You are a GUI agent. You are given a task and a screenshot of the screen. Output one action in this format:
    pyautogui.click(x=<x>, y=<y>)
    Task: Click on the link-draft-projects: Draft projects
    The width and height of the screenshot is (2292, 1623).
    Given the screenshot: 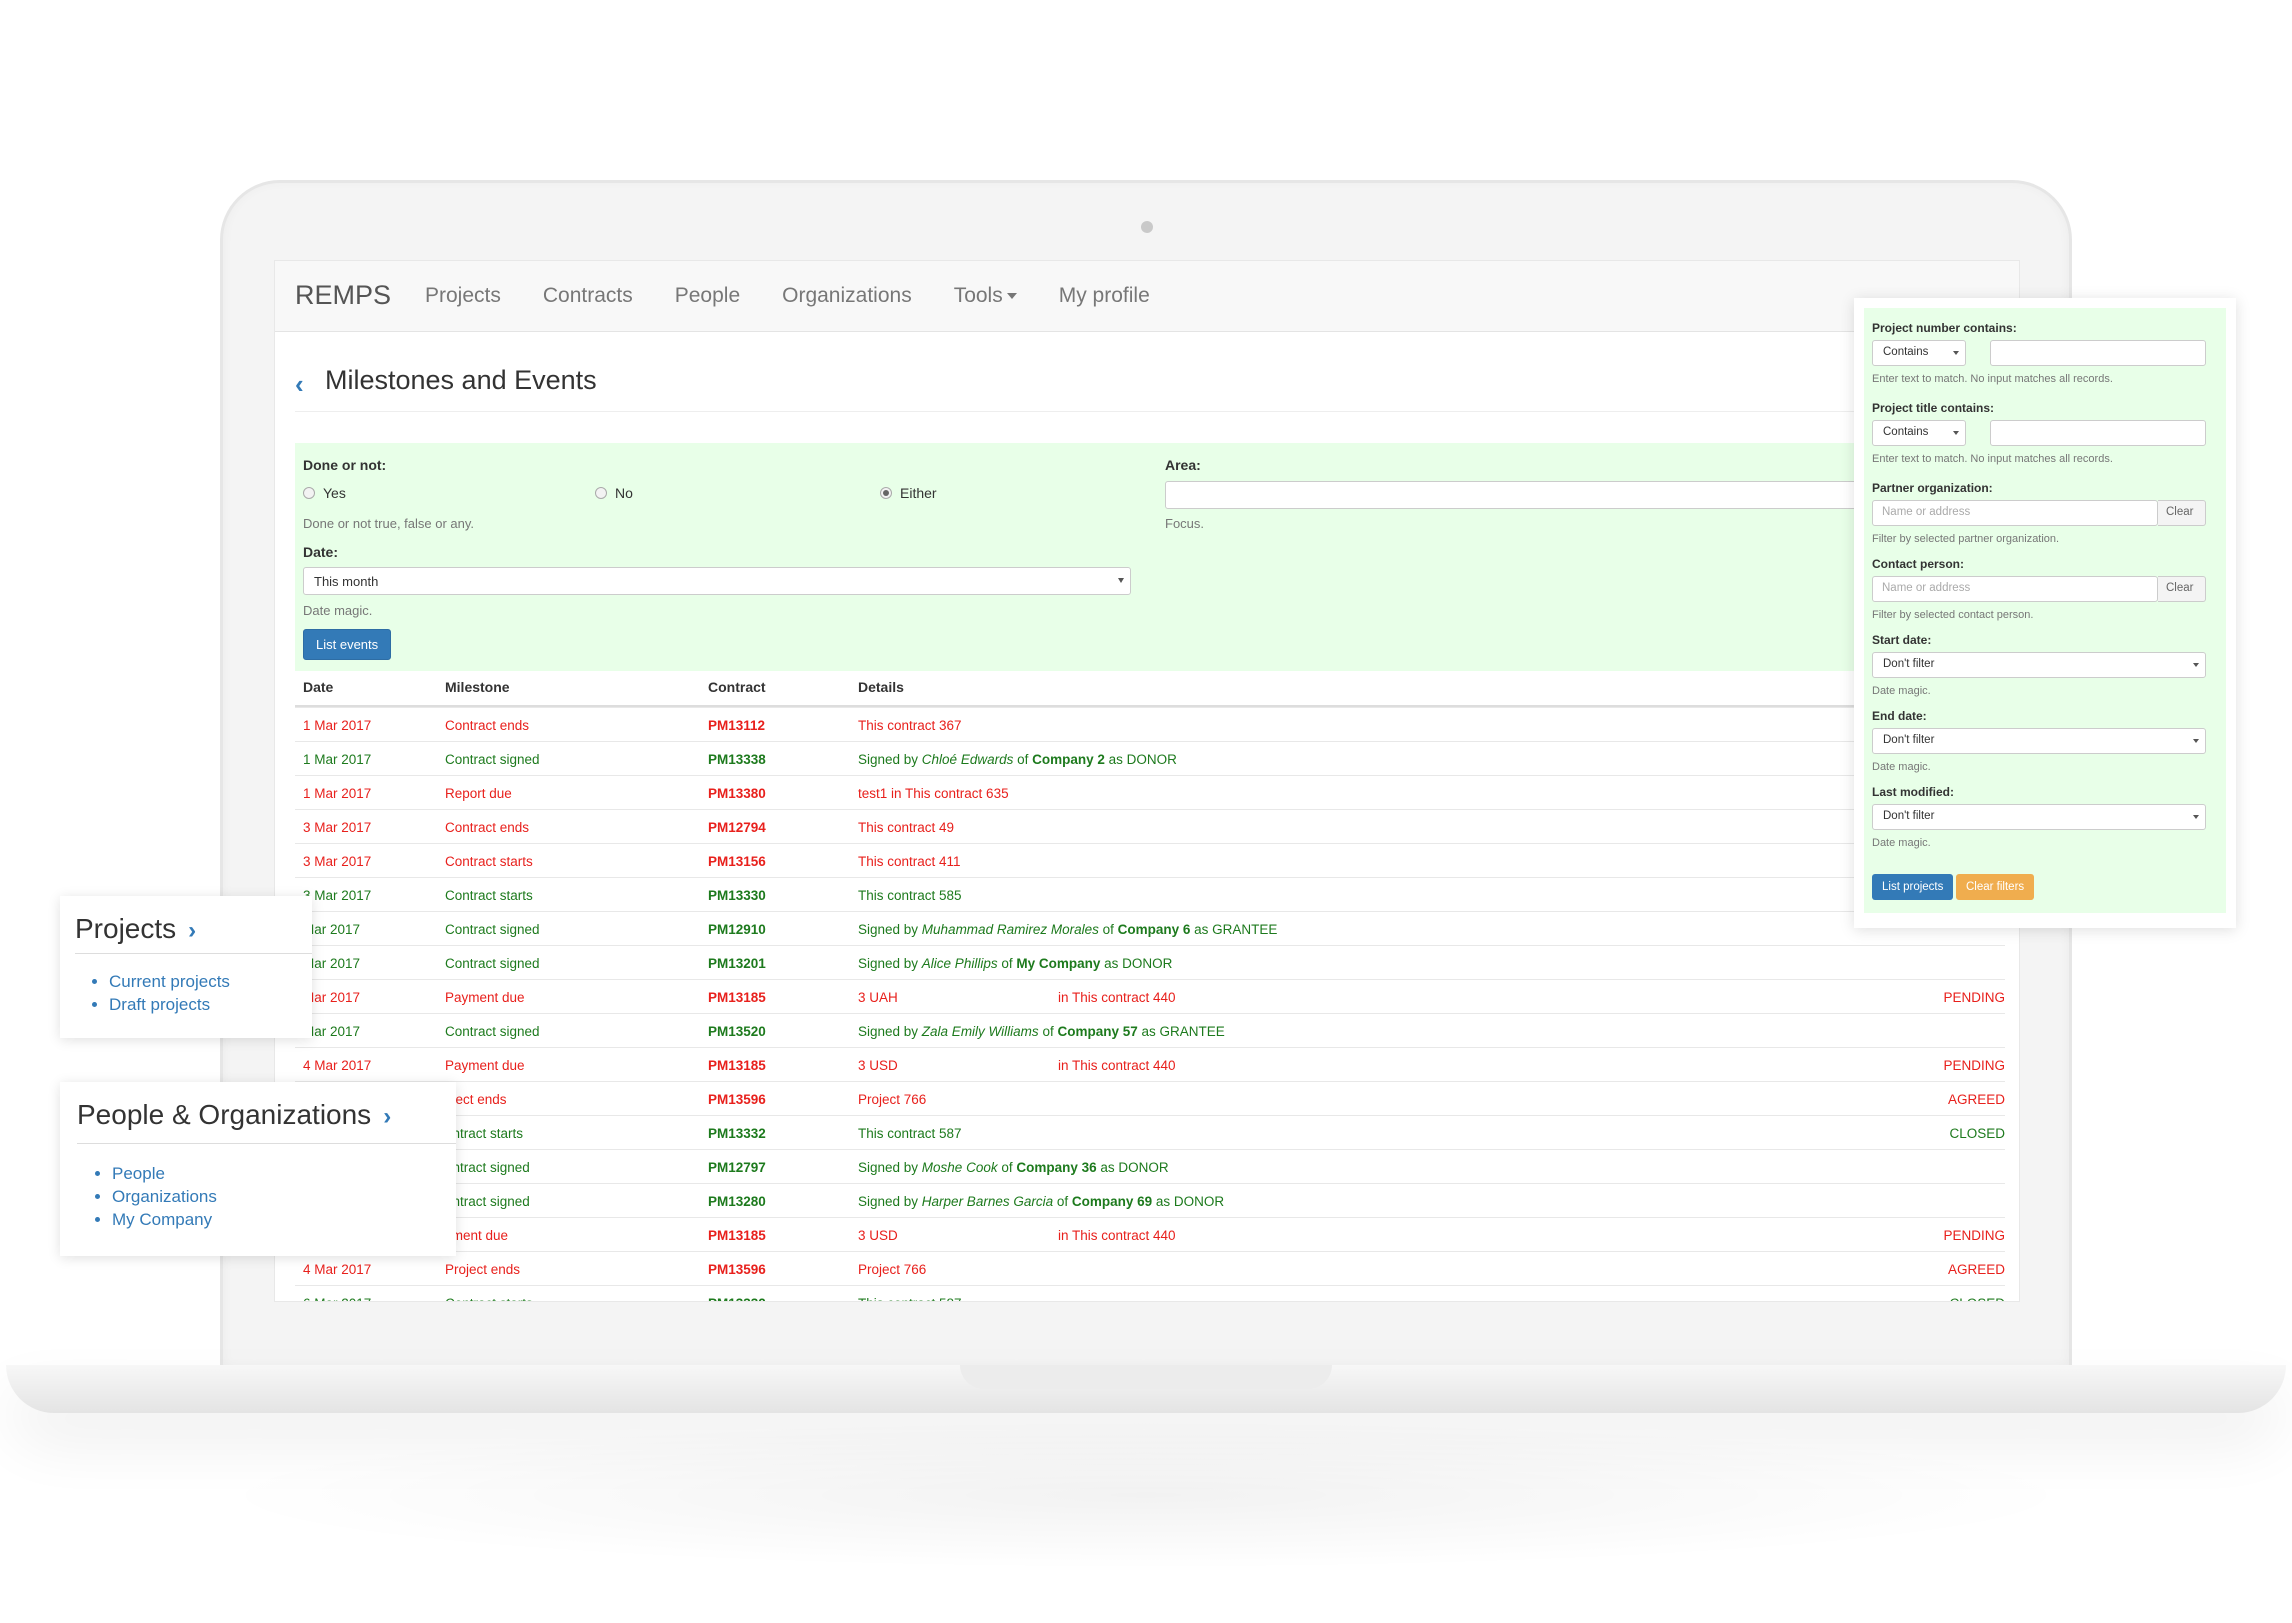 What is the action you would take?
    pyautogui.click(x=169, y=1004)
    